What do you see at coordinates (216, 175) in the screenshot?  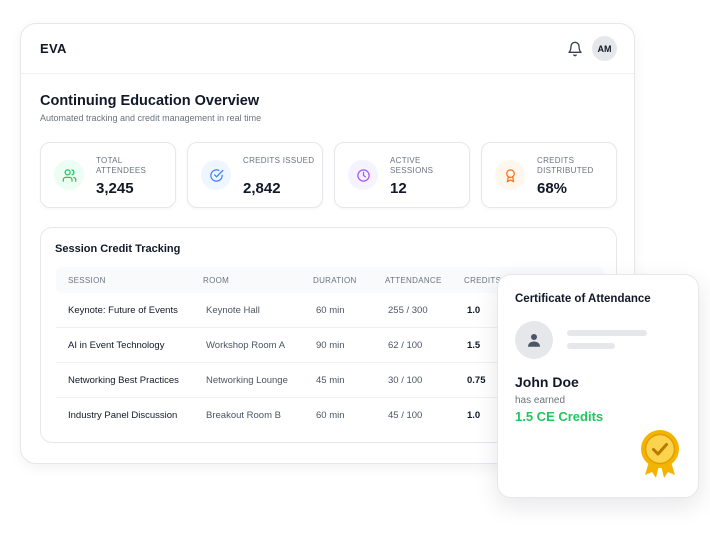 I see `check-circle-icon` at bounding box center [216, 175].